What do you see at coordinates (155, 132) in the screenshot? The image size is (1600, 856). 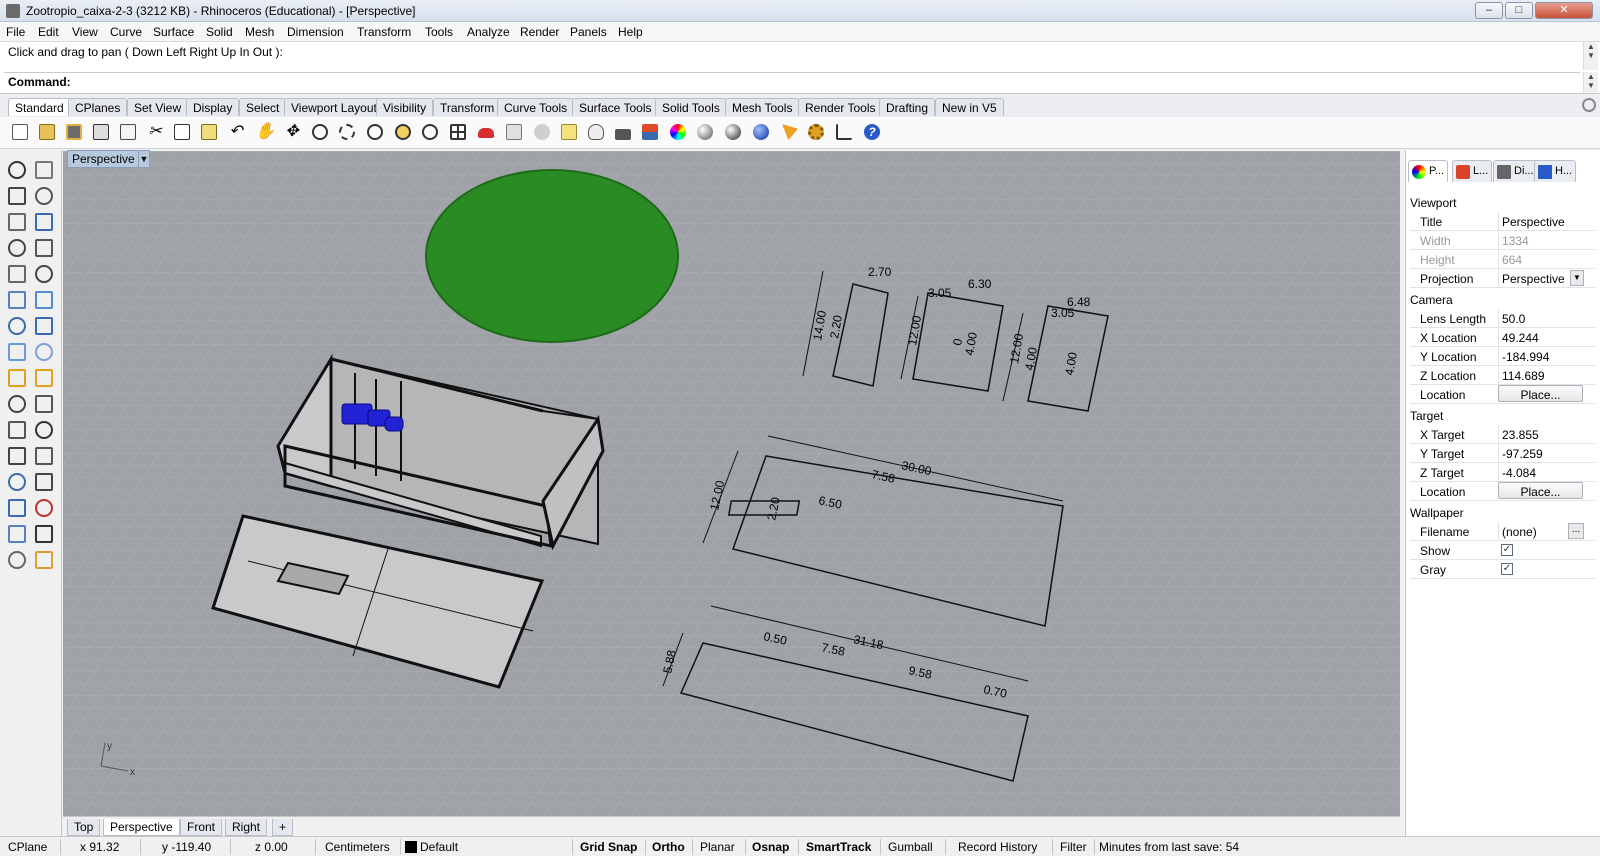 I see `cut-icon: ✂` at bounding box center [155, 132].